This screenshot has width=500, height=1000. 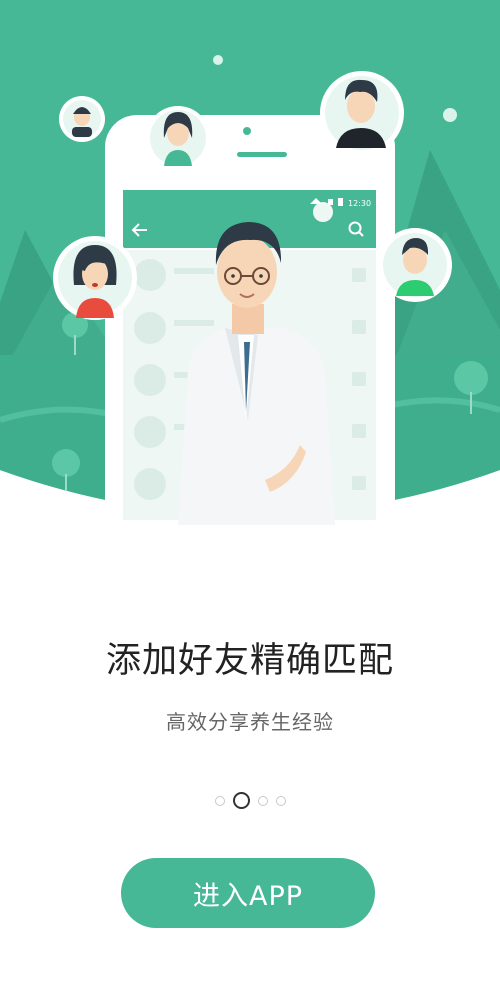 What do you see at coordinates (248, 893) in the screenshot?
I see `enter-app-button: 进入APP` at bounding box center [248, 893].